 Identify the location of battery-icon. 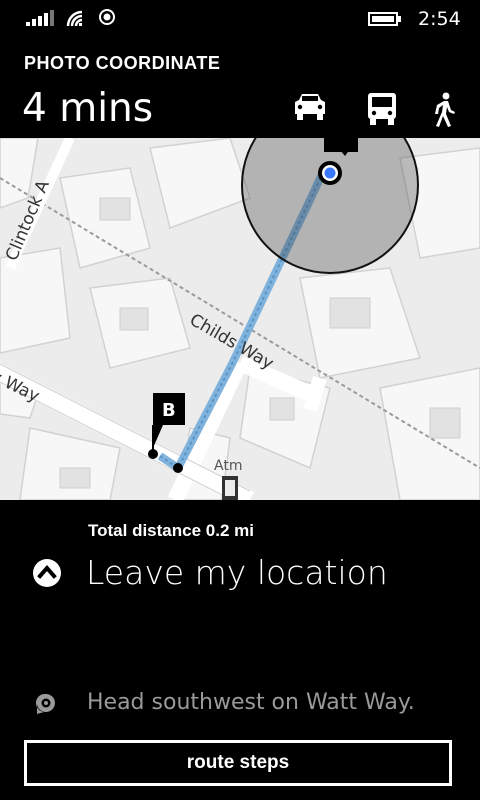
(384, 19).